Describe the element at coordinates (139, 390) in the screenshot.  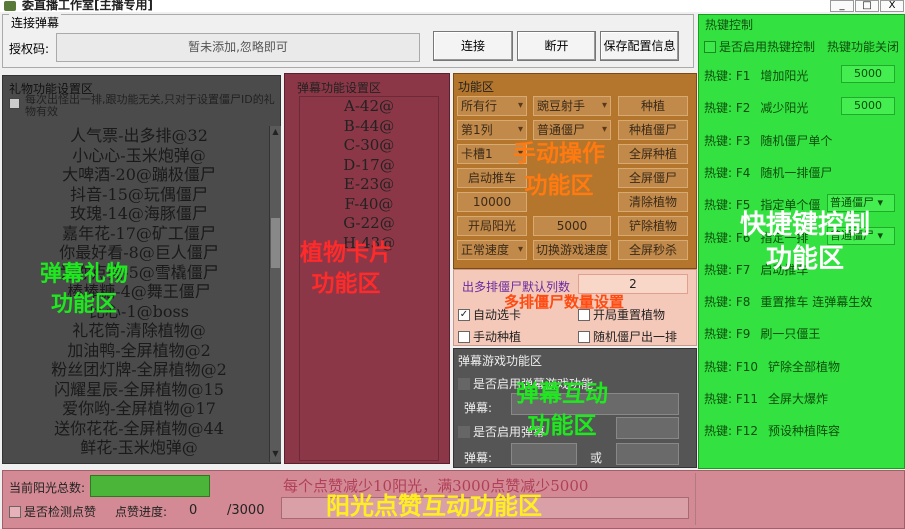
I see `gift-list-item: 闪耀星辰-全屏植物@15` at that location.